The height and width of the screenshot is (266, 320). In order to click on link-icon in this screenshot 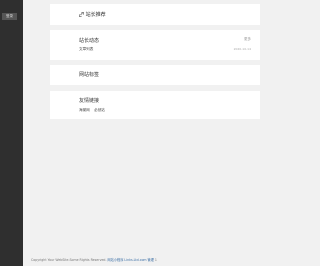, I will do `click(81, 14)`.